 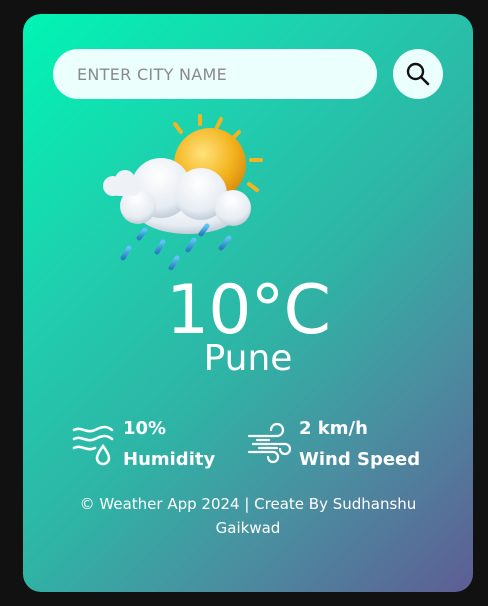 I want to click on sun-behind-rain-cloud-icon, so click(x=183, y=192).